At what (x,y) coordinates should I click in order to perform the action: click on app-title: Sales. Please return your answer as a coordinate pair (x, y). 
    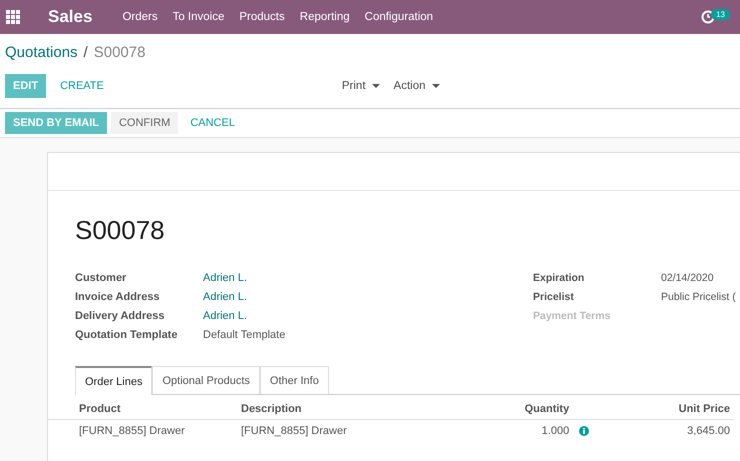
    Looking at the image, I should click on (70, 17).